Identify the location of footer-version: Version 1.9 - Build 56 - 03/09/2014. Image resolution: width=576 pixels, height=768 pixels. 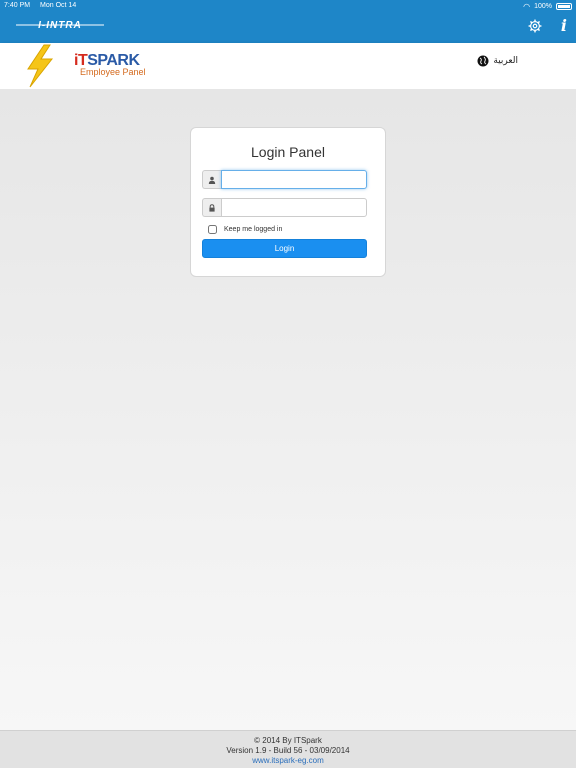
(288, 750).